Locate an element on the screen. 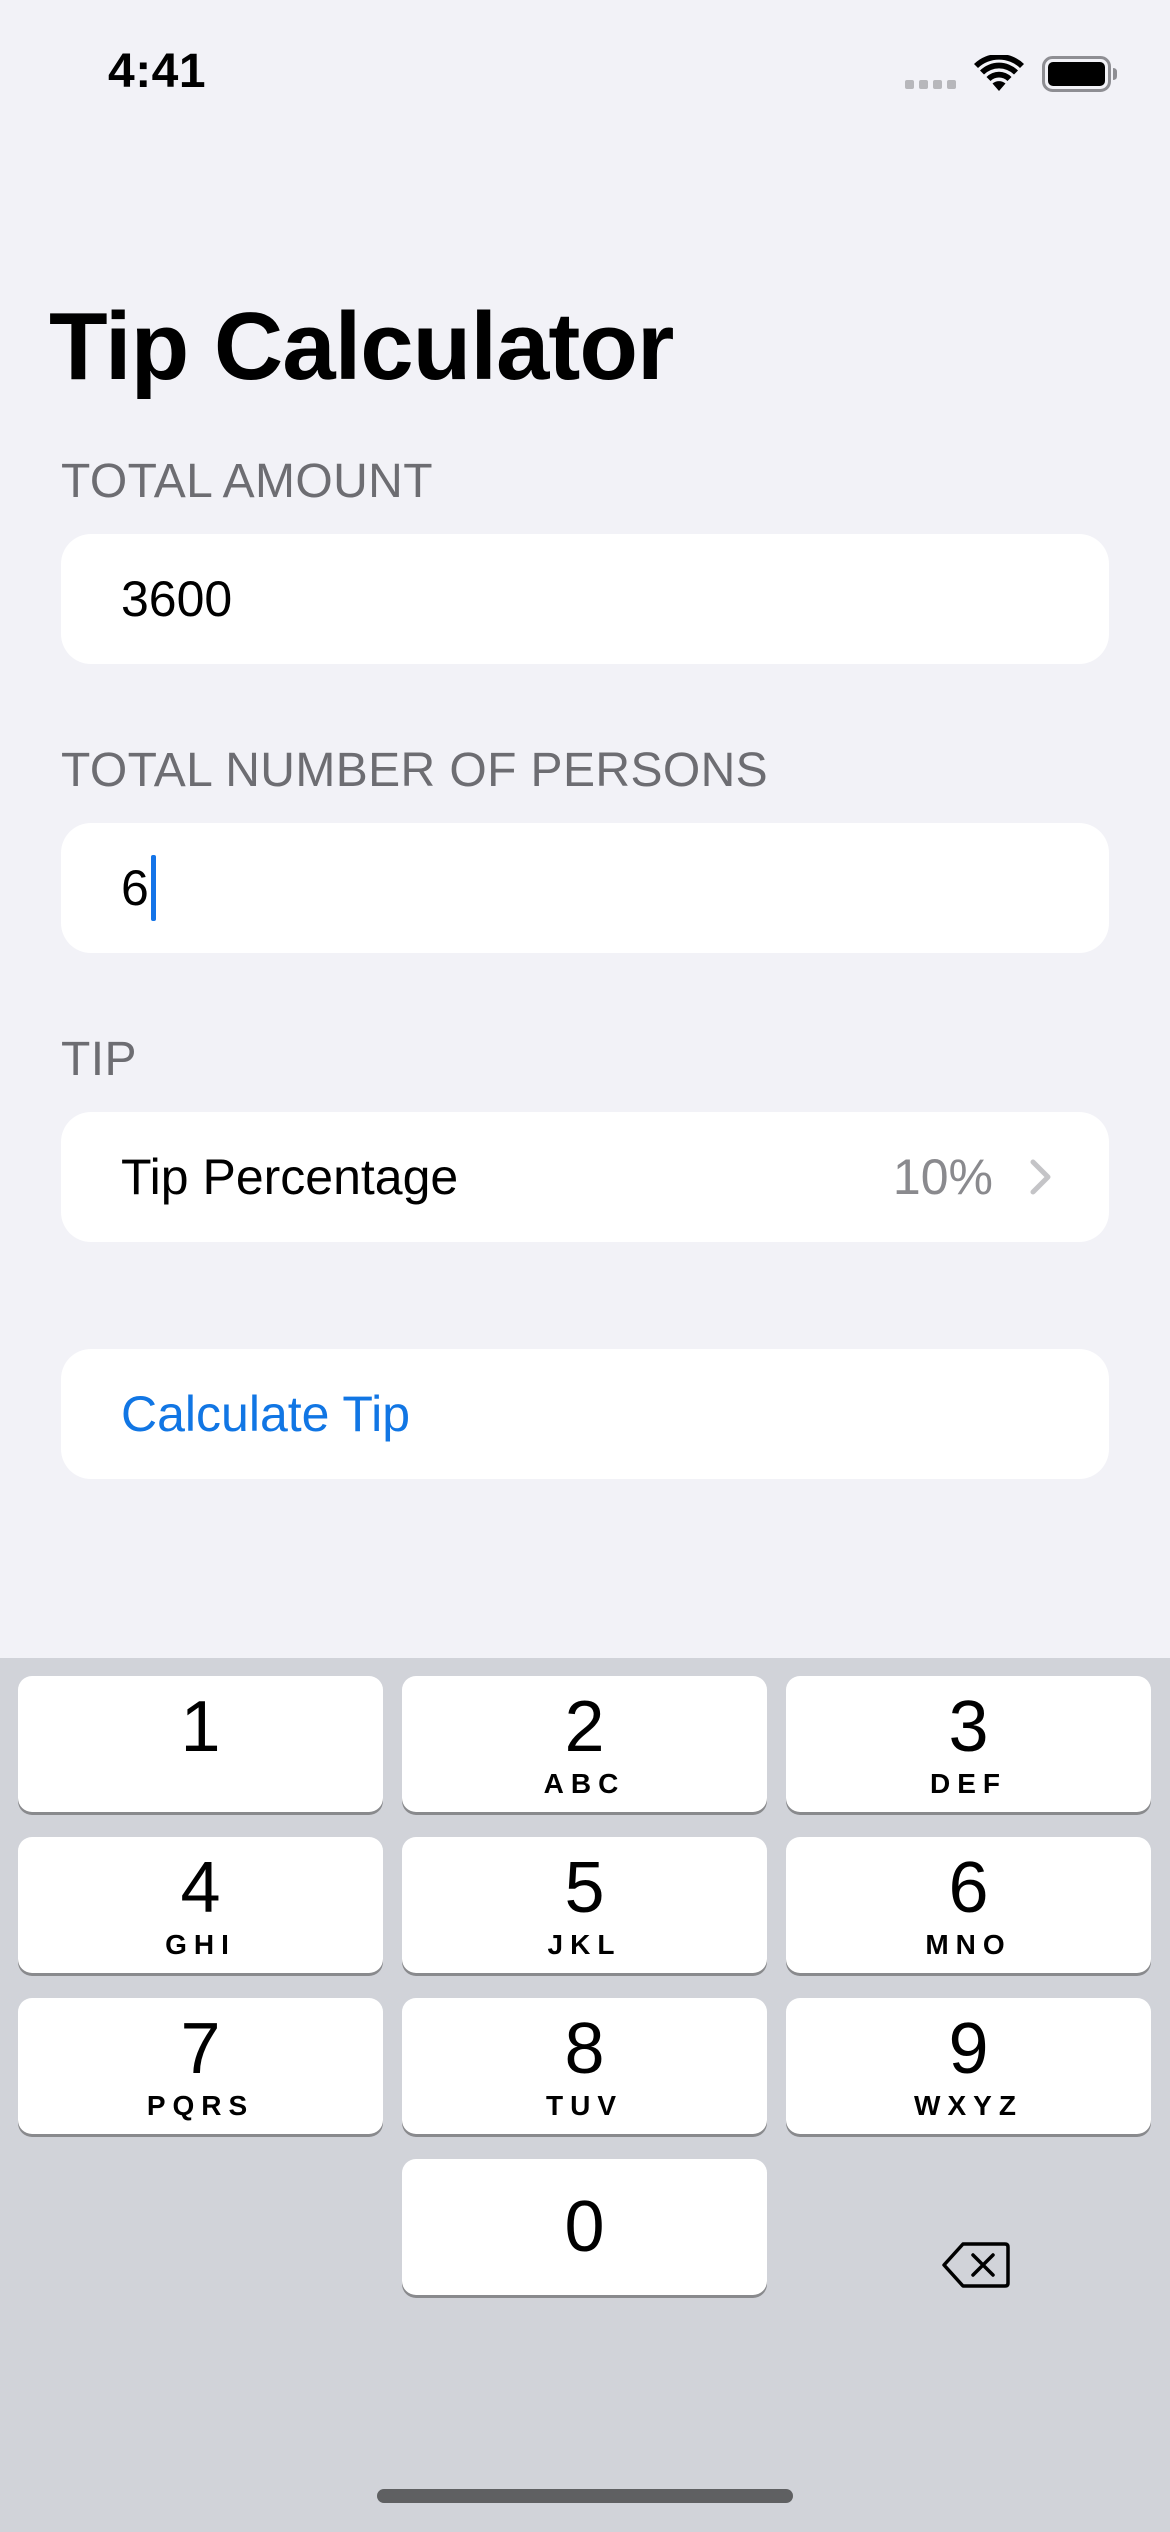  key-7: 7 PQRS is located at coordinates (200, 2066).